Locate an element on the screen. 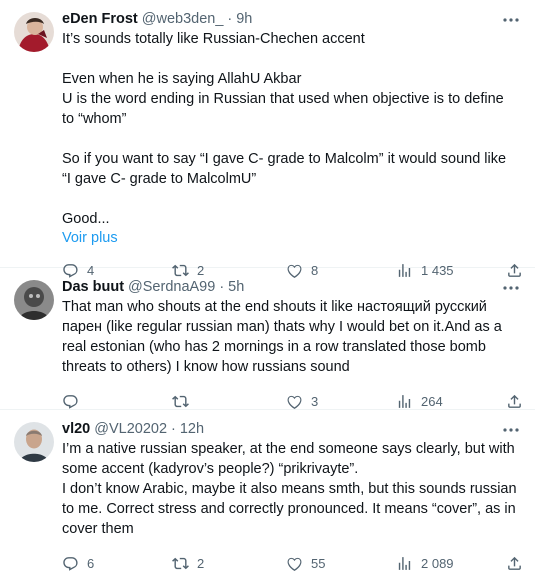 The image size is (535, 573). tweet-header: Das buut @SerdnaA99 · 5h is located at coordinates (291, 287).